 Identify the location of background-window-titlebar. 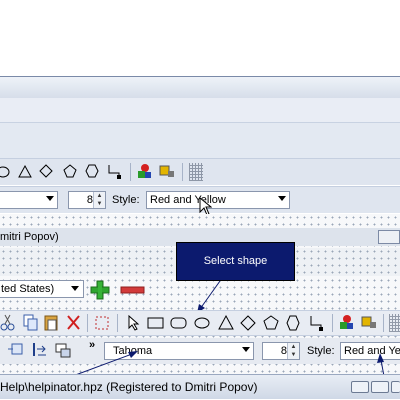
(200, 87).